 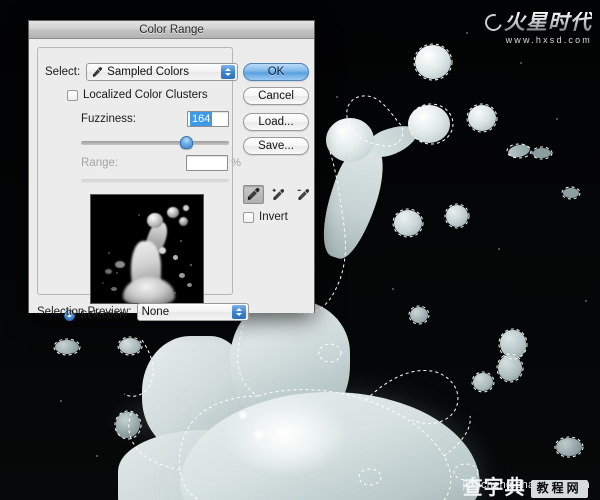 I want to click on eyedropper-tools, so click(x=279, y=195).